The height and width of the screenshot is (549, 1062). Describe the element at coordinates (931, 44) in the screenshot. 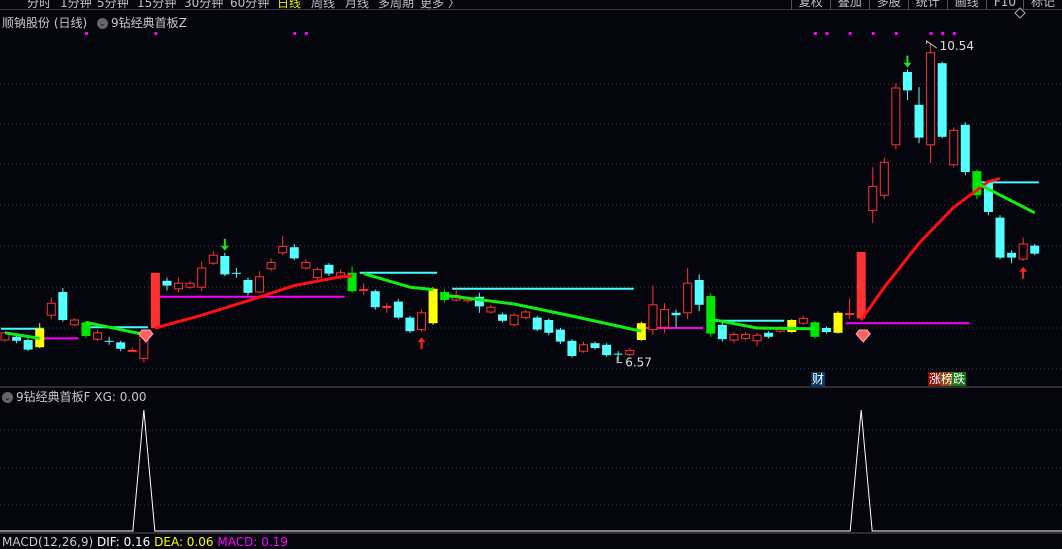

I see `high-pointer` at that location.